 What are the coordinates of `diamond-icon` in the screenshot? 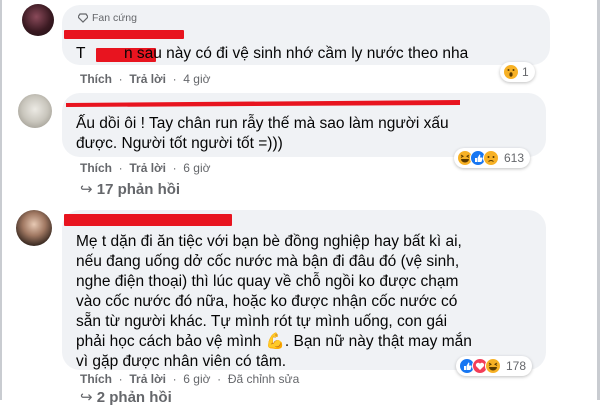 It's located at (83, 18).